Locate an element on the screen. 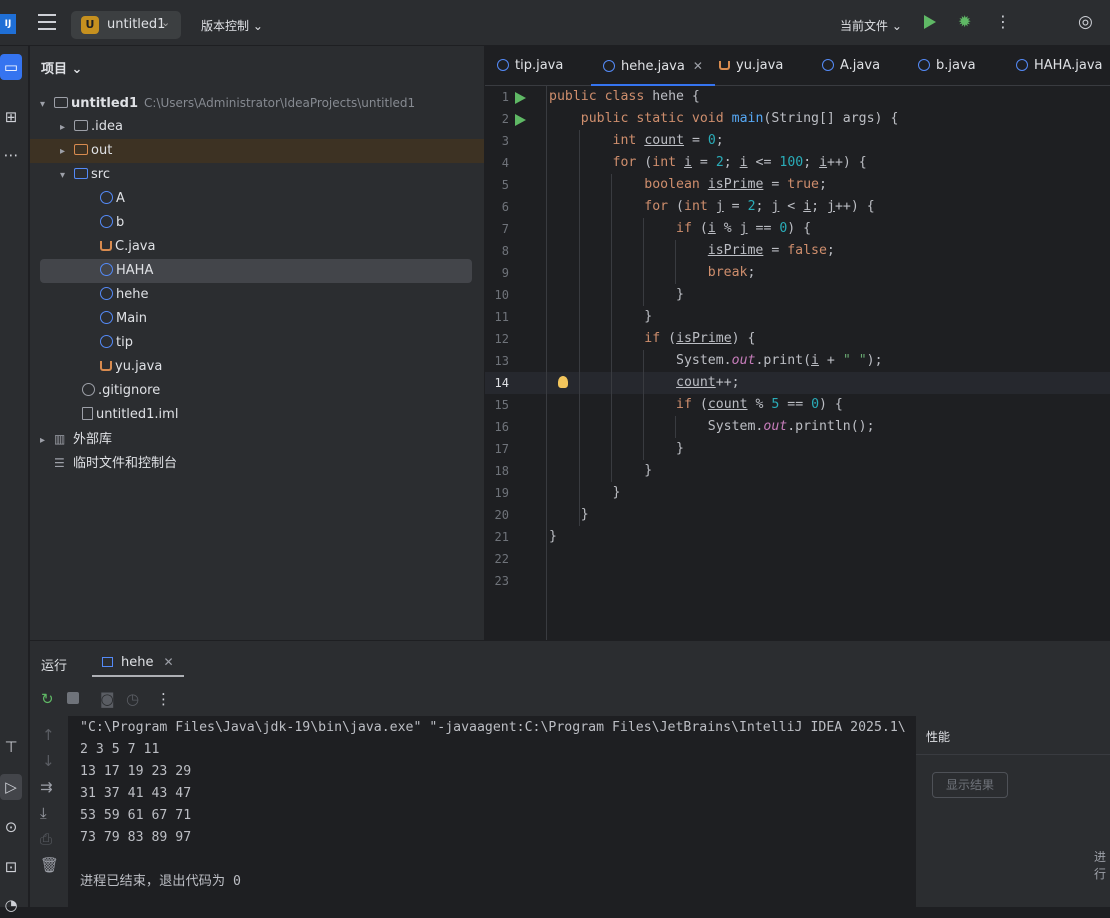  module-folder-icon is located at coordinates (61, 102).